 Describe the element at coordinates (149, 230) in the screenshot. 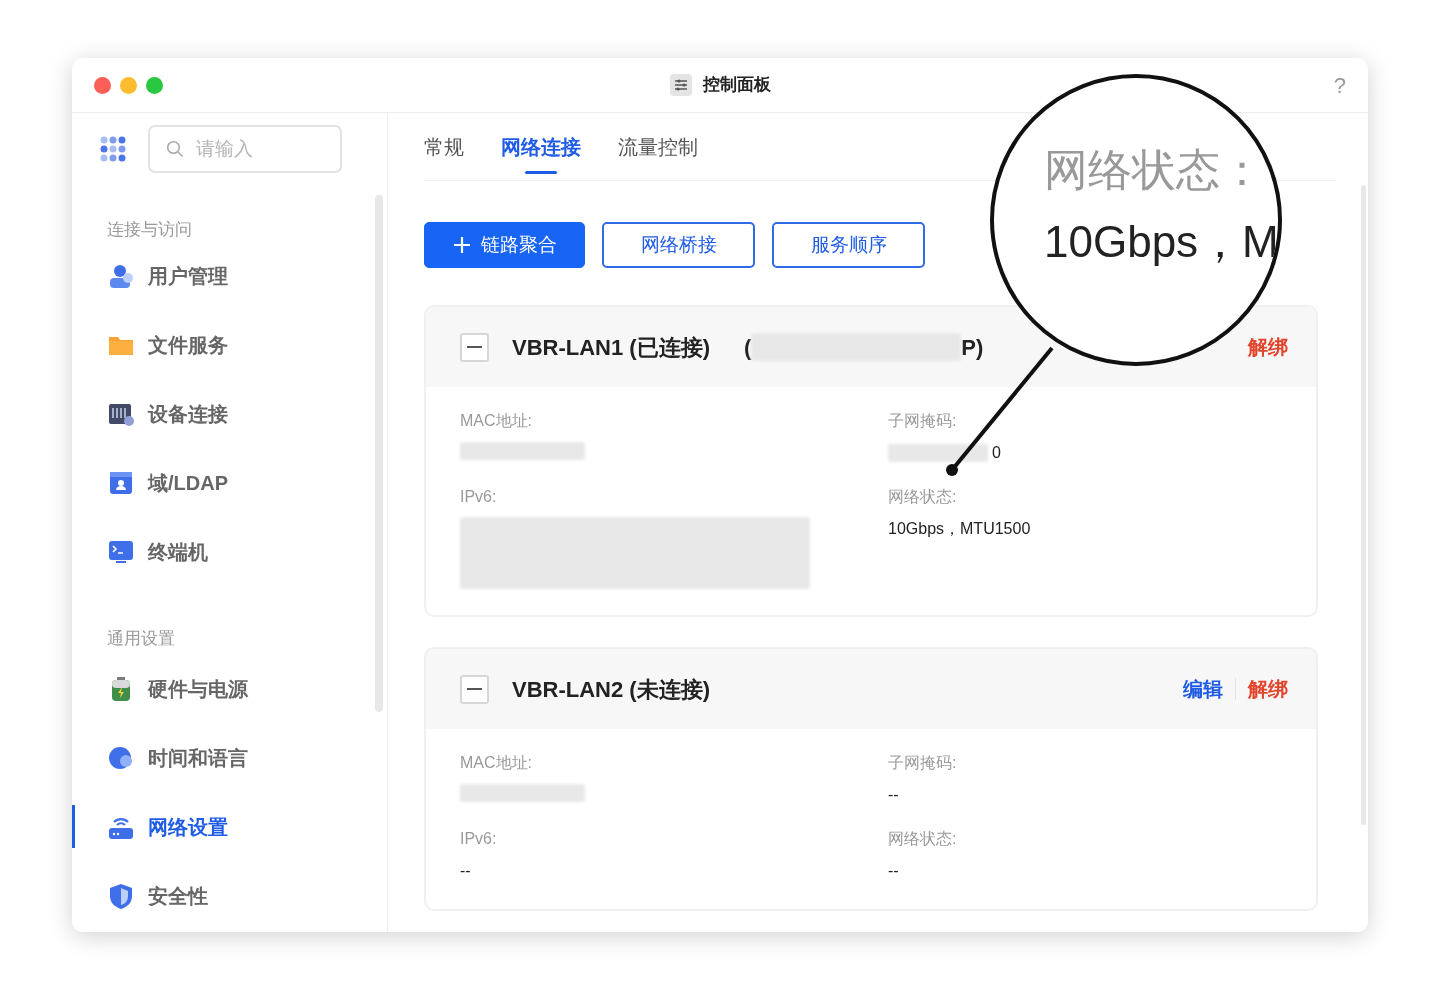

I see `section-heading: 连接与访问` at that location.